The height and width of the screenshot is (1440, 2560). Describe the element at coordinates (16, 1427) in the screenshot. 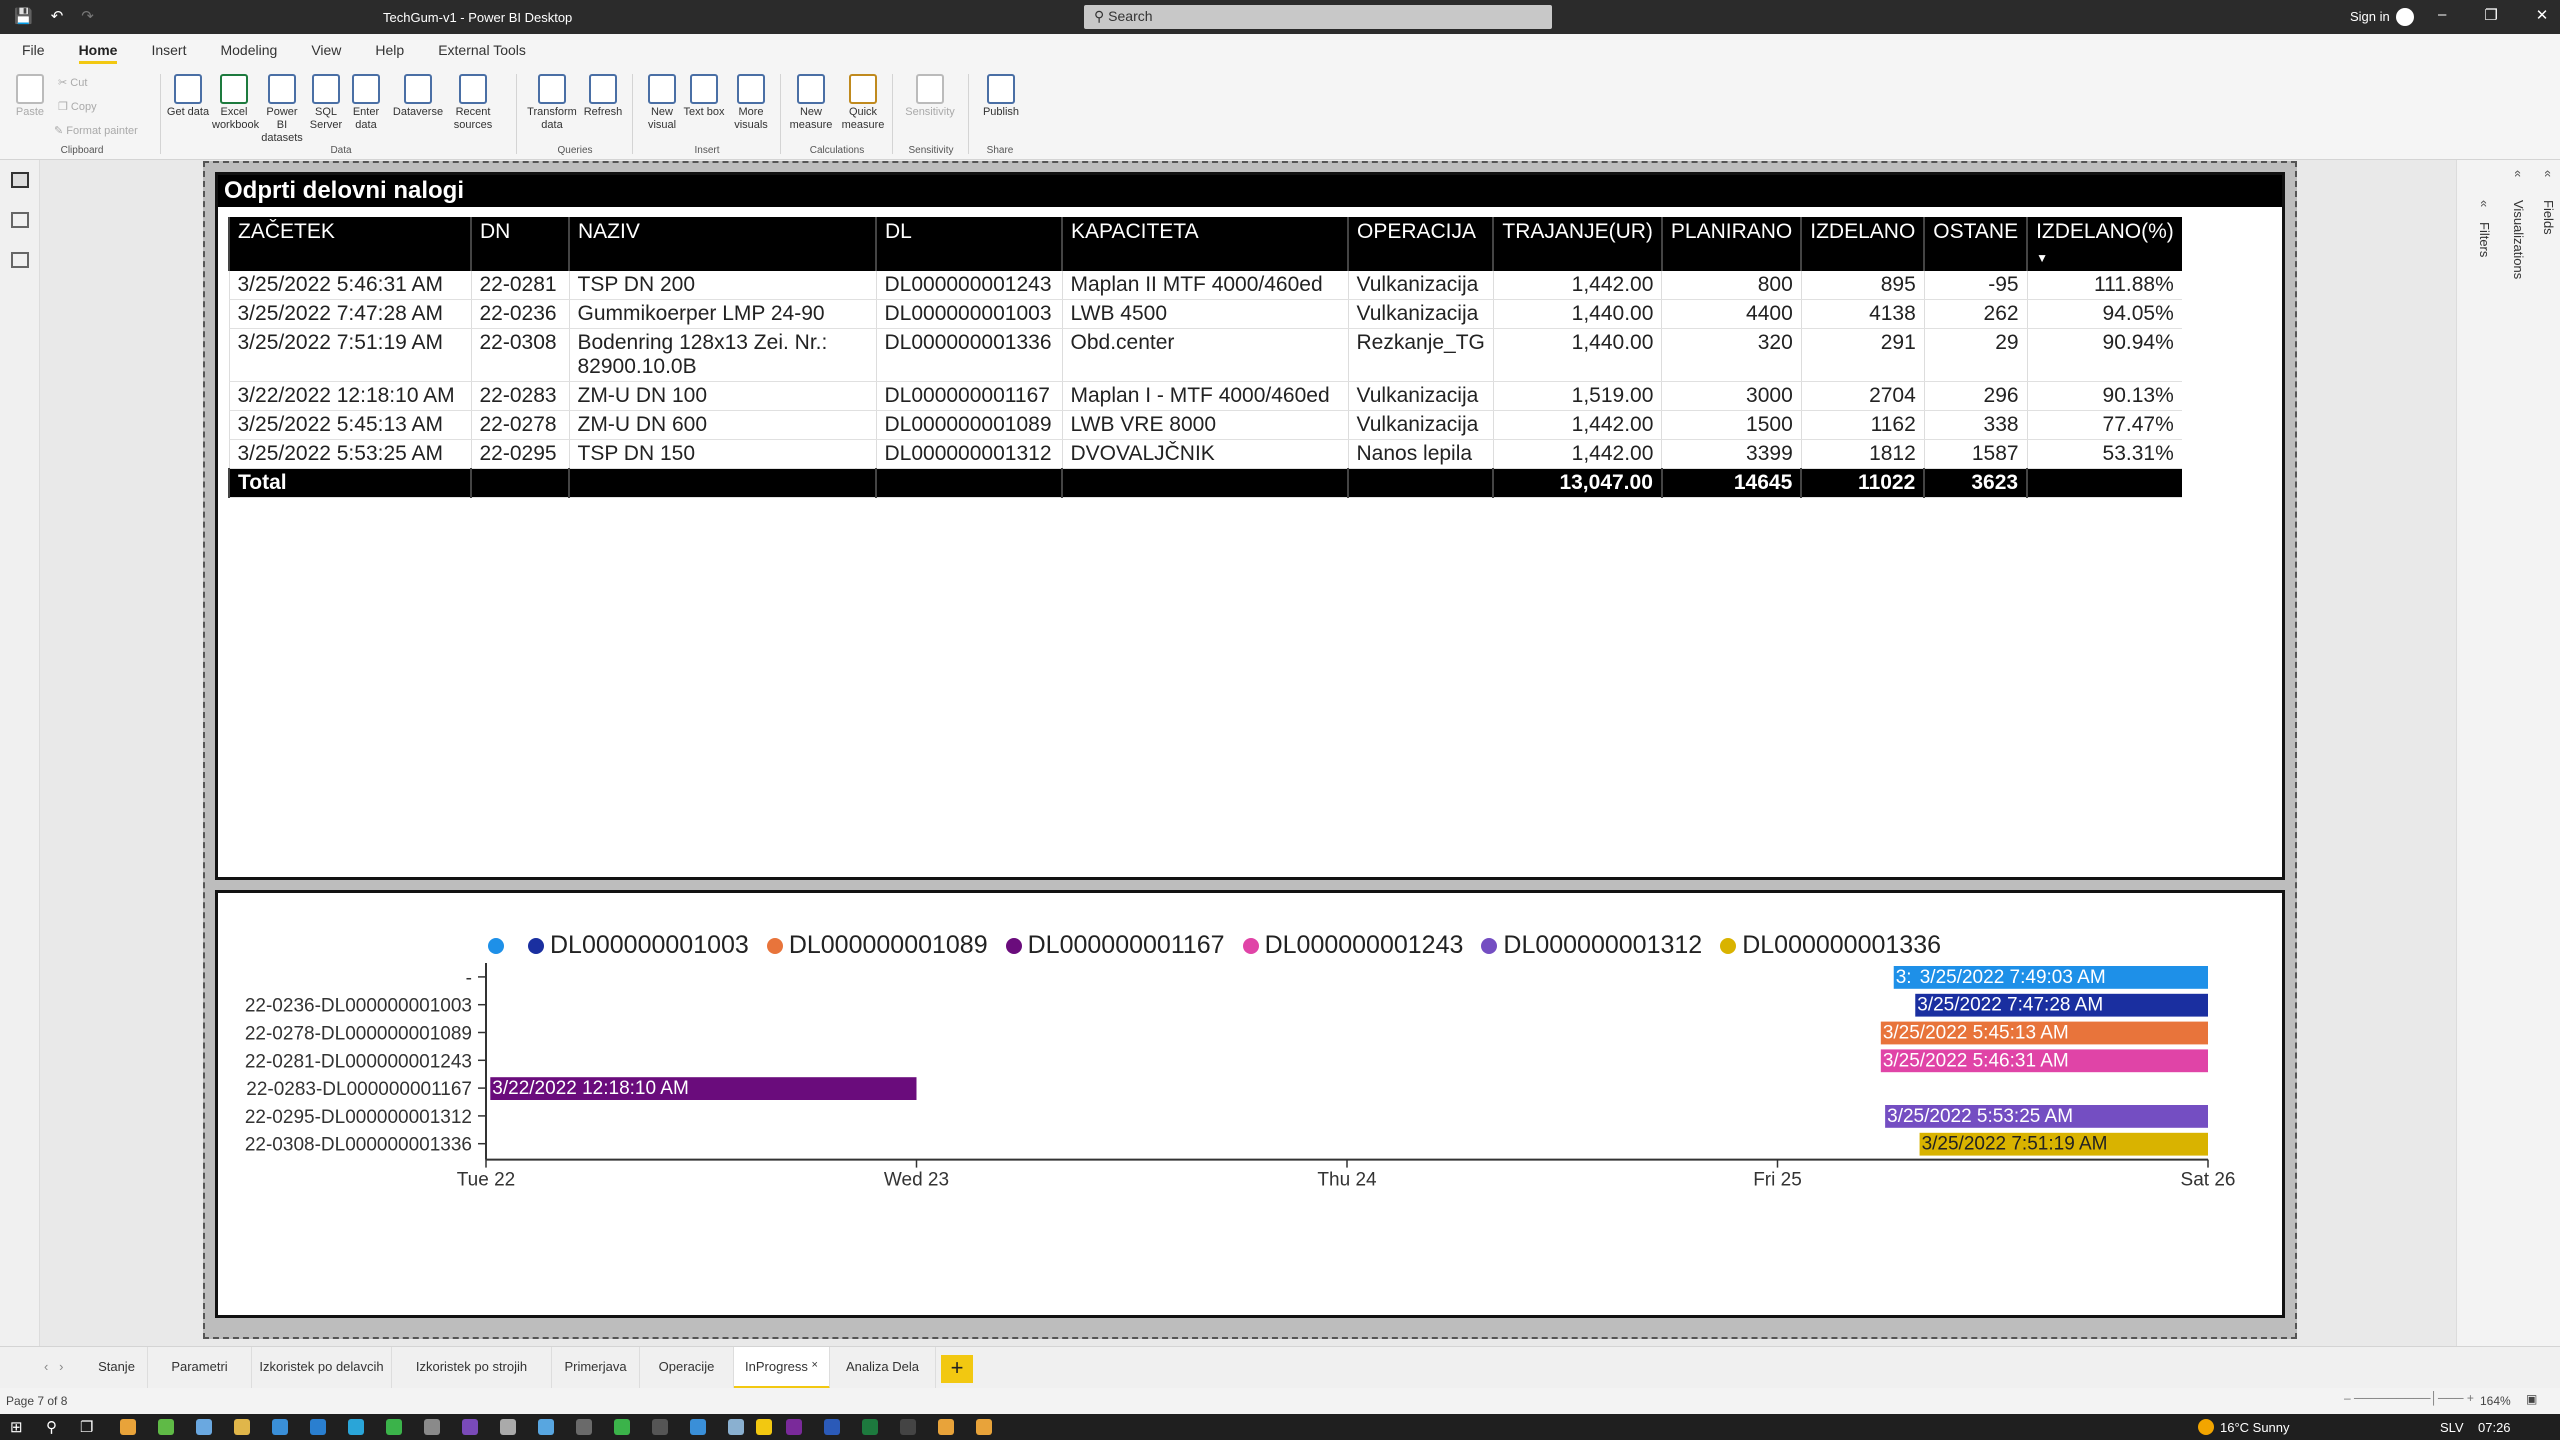

I see `windows-start-icon: ⊞` at that location.